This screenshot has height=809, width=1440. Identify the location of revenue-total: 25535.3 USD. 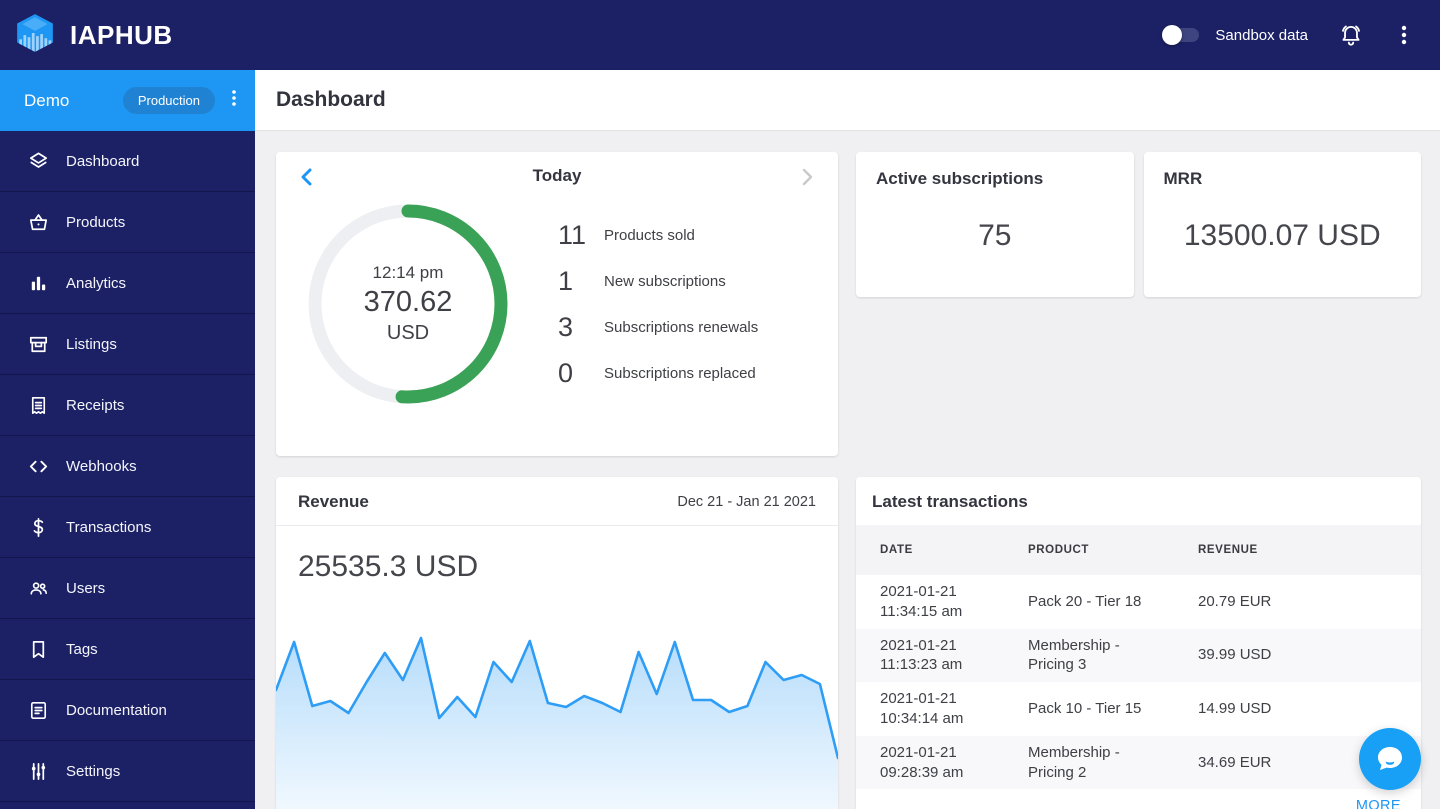
(388, 566).